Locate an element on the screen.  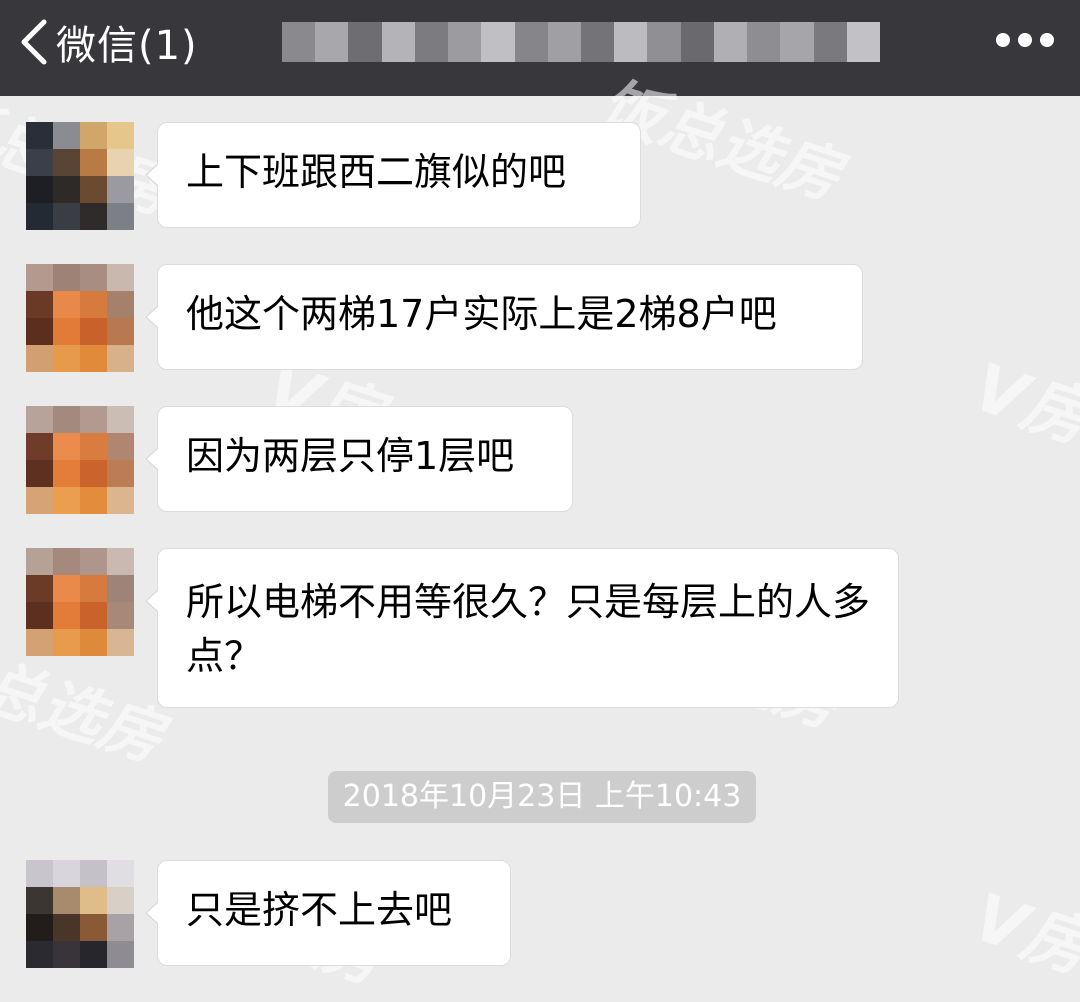
chat-title-pixelated is located at coordinates (581, 42).